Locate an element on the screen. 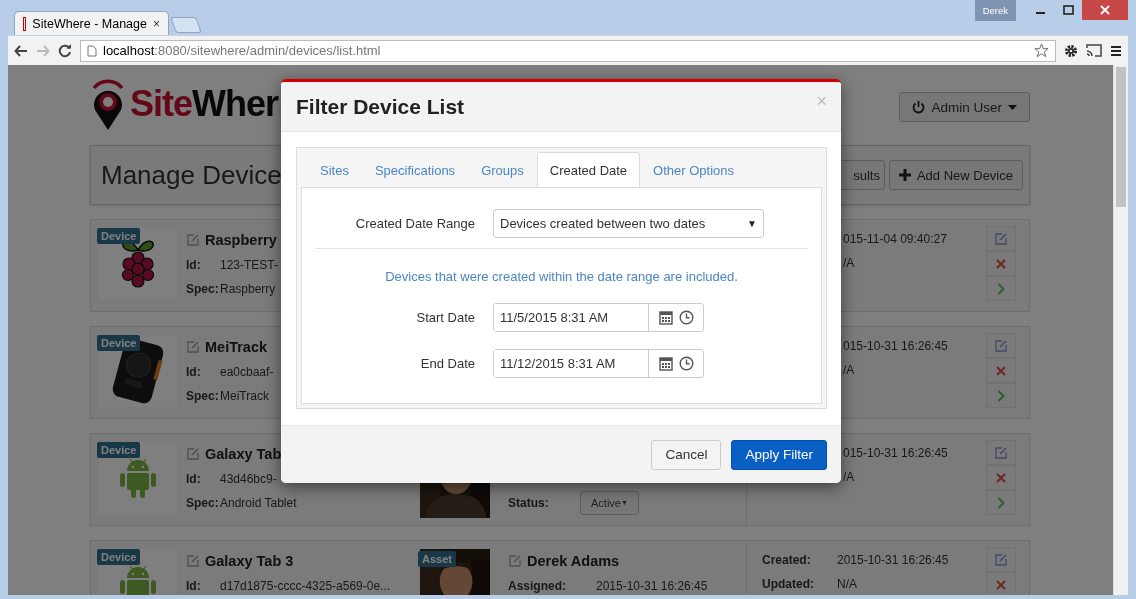 This screenshot has height=599, width=1136. close-window-button is located at coordinates (1105, 10).